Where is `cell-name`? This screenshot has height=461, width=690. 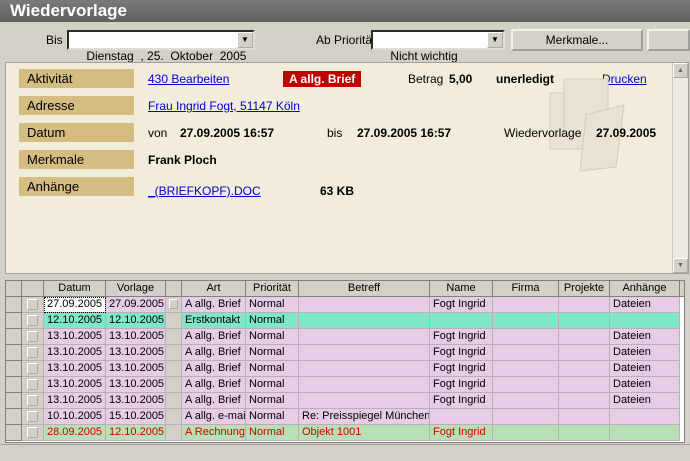
cell-name is located at coordinates (461, 417).